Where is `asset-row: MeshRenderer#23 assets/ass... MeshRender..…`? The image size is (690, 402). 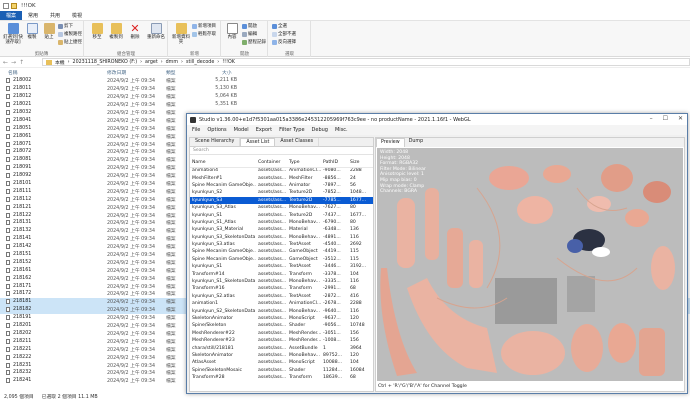 asset-row: MeshRenderer#23 assets/ass... MeshRender..… is located at coordinates (281, 340).